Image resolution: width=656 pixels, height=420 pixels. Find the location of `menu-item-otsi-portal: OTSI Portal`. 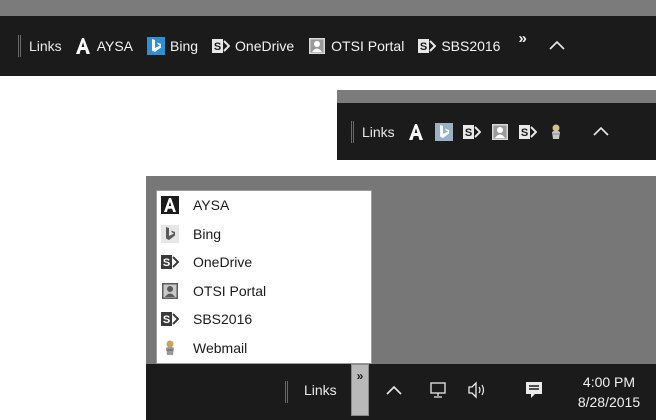

menu-item-otsi-portal: OTSI Portal is located at coordinates (264, 291).